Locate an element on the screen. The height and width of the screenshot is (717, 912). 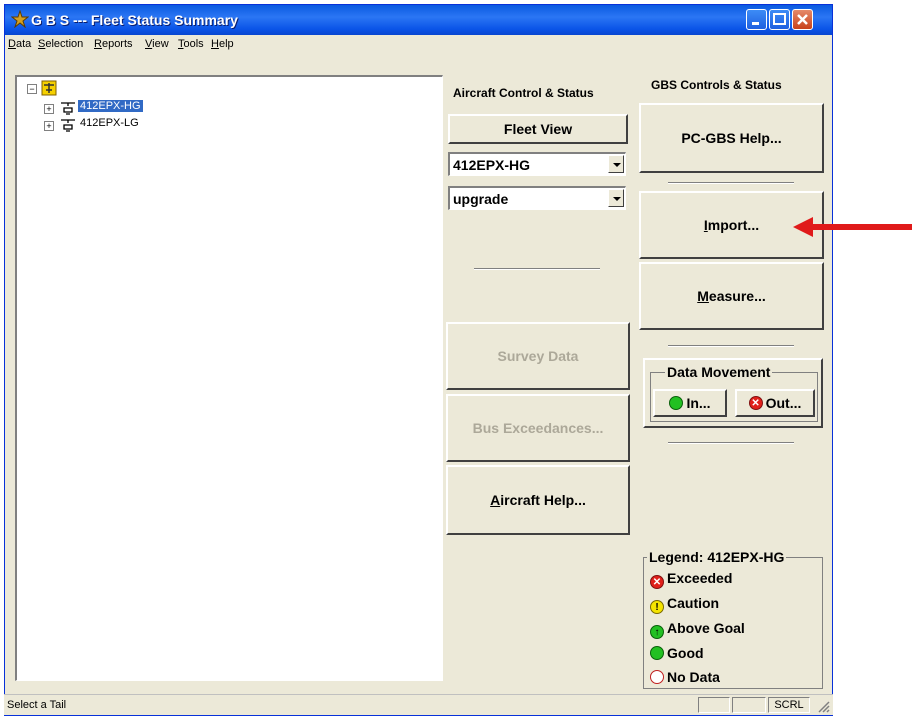
legend-exceeded-label: Exceeded is located at coordinates (700, 578).